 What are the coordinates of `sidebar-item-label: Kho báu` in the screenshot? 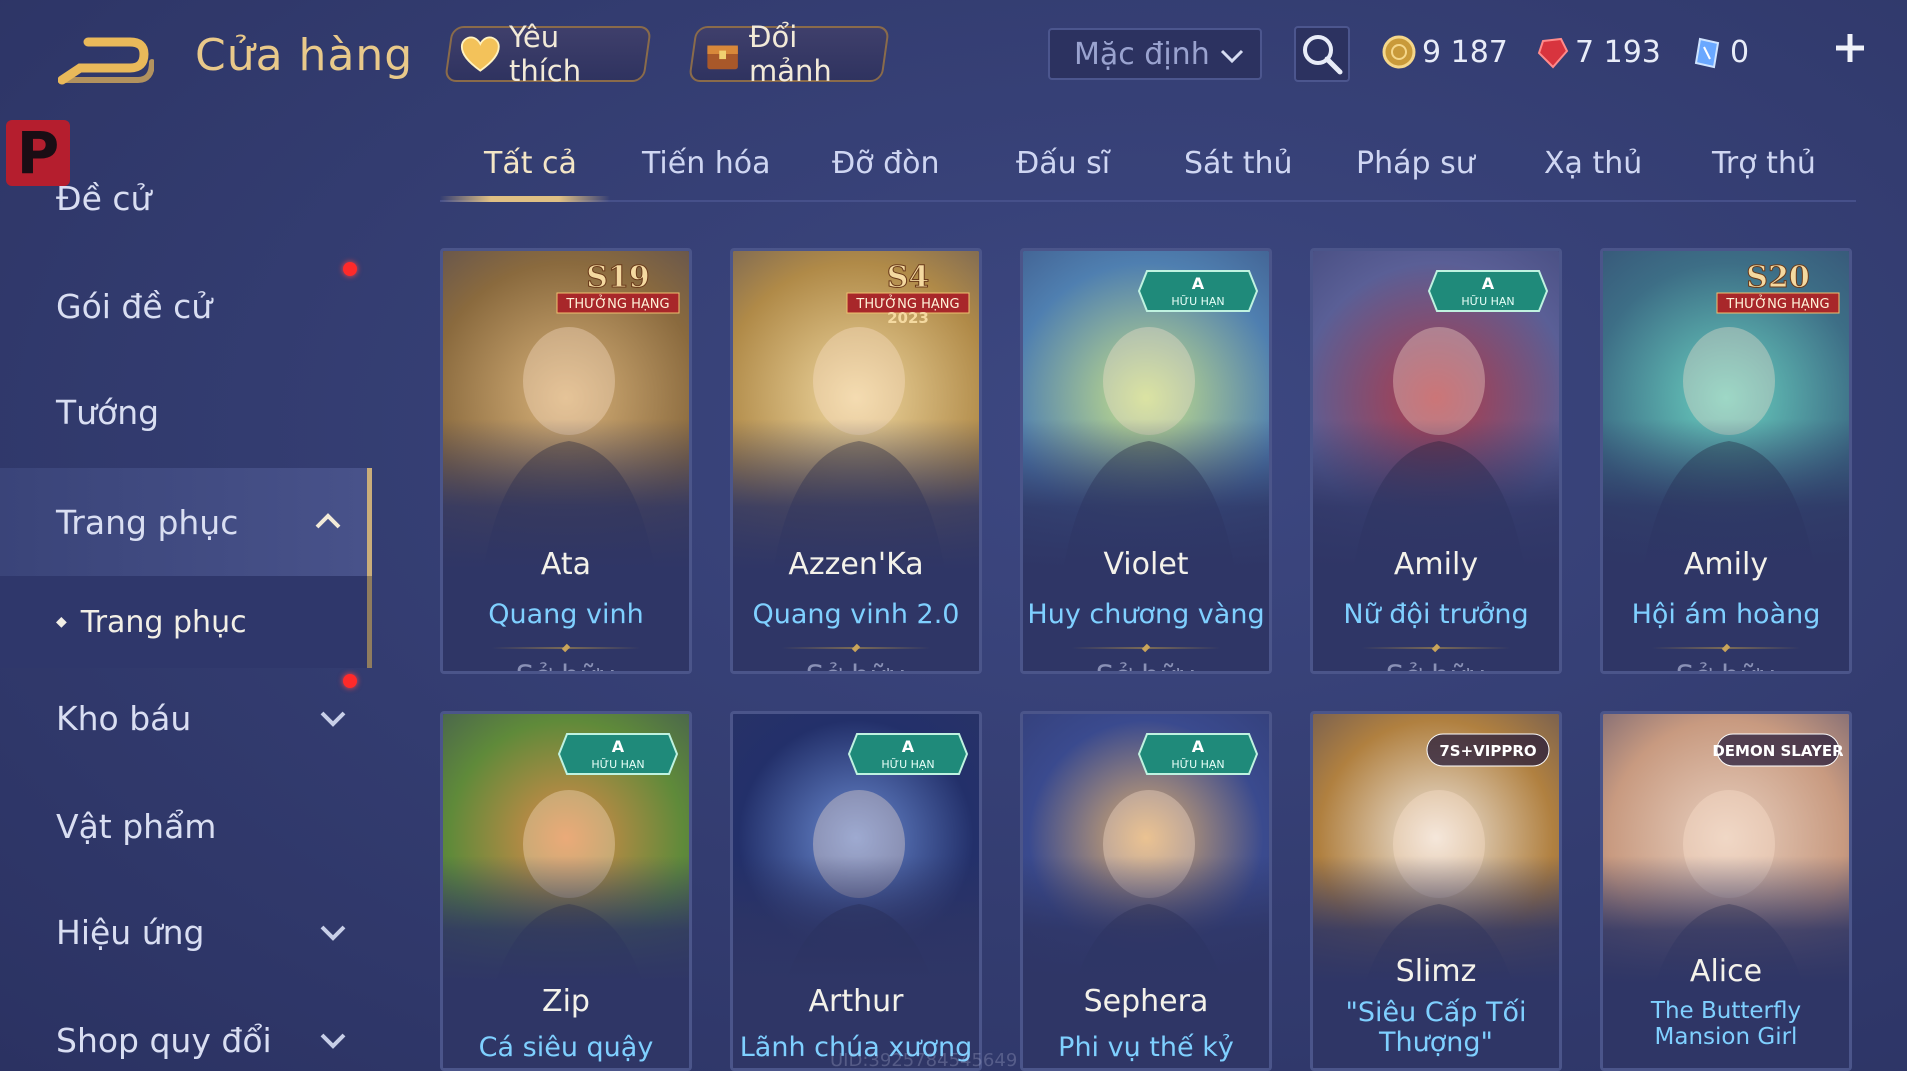 It's located at (124, 718).